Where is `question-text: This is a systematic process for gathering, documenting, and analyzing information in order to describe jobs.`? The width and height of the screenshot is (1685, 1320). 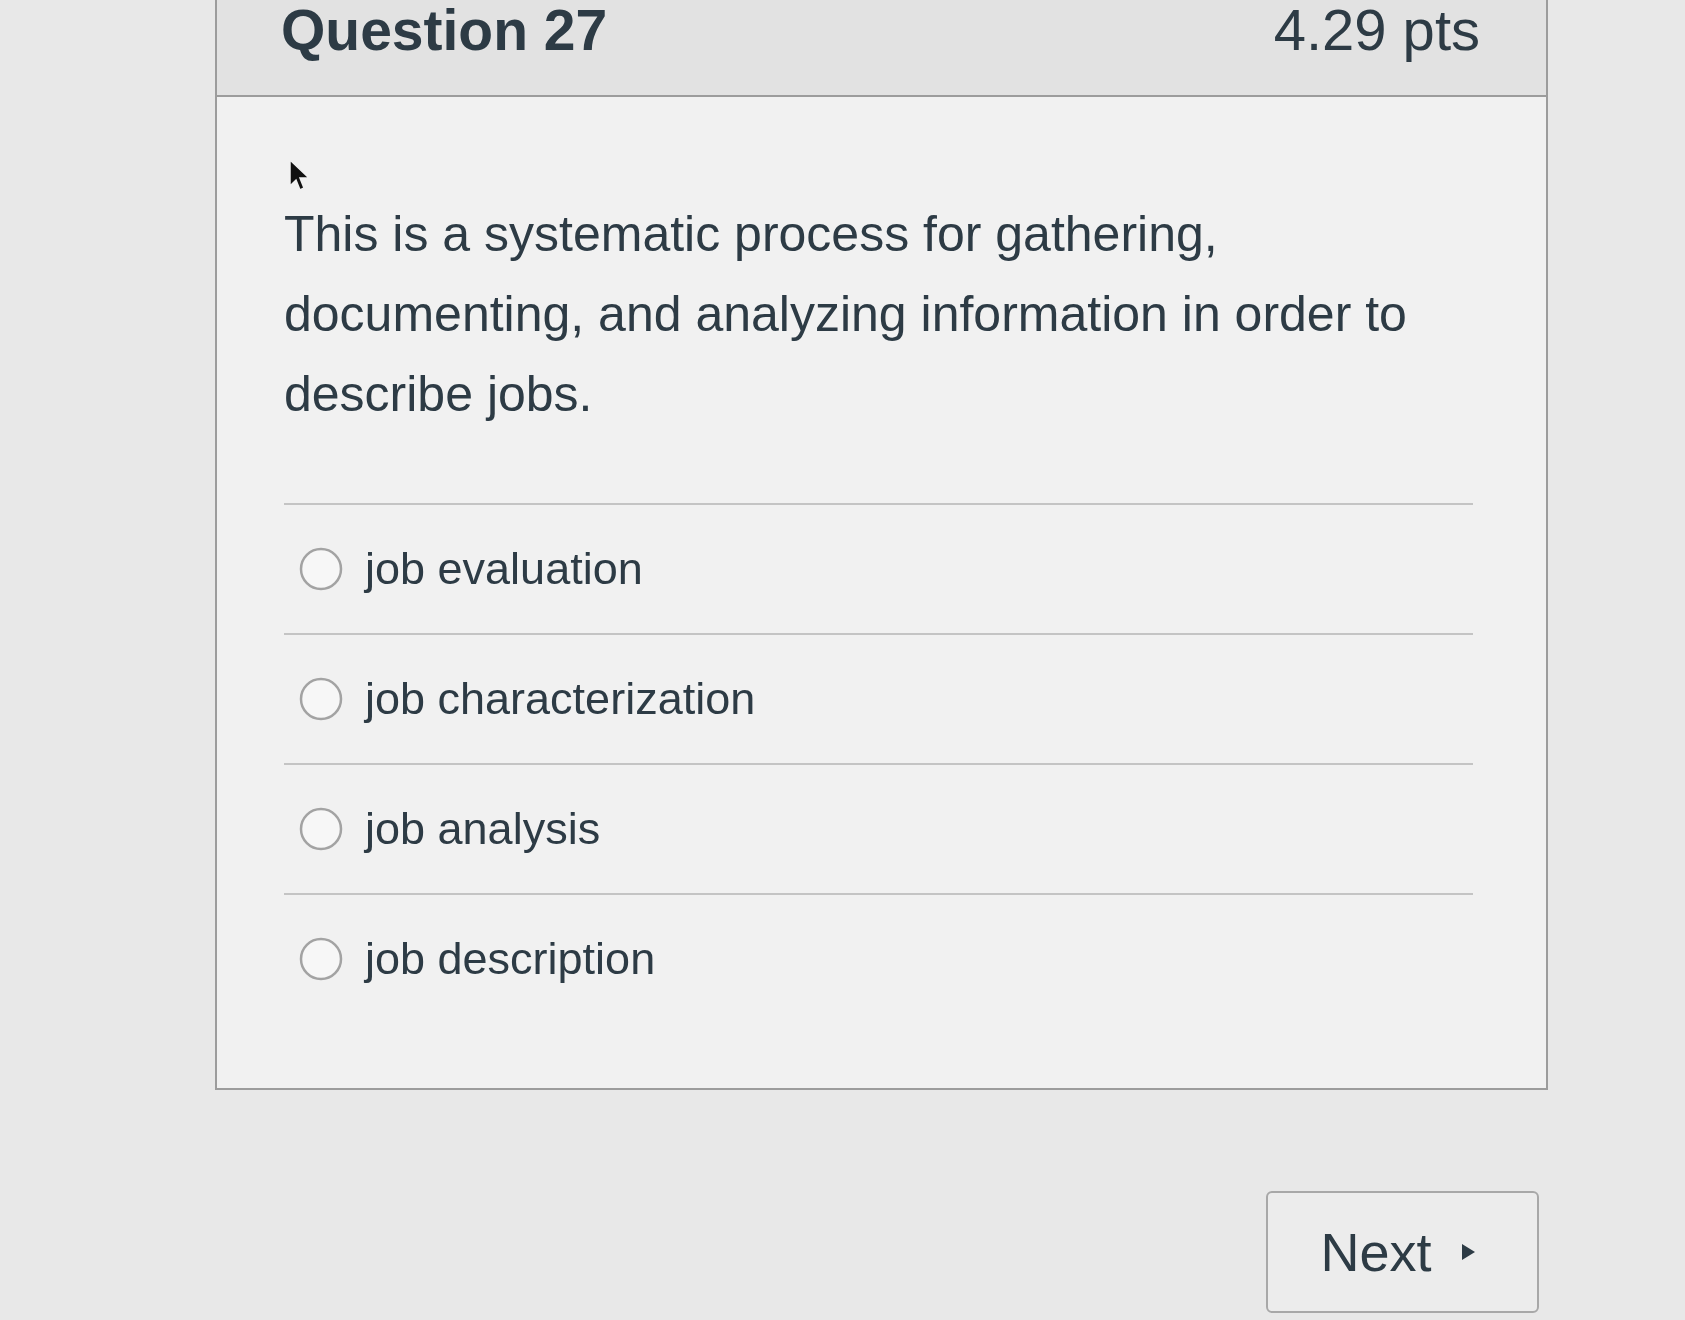
question-text: This is a systematic process for gathering, documenting, and analyzing information in order to describe jobs. is located at coordinates (846, 314).